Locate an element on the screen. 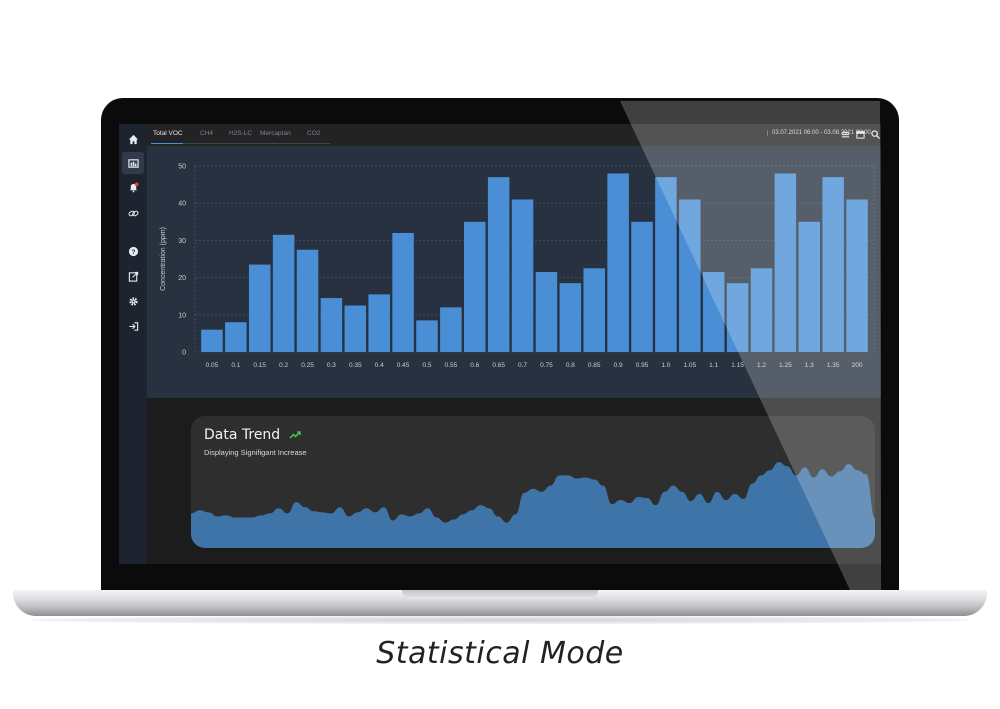 Image resolution: width=1000 pixels, height=709 pixels. x-tick-label: 1.2 is located at coordinates (761, 365).